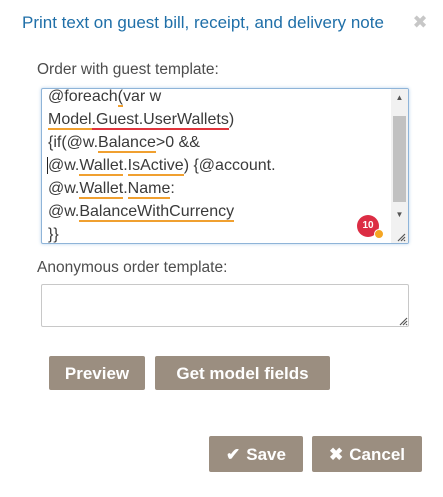 Image resolution: width=443 pixels, height=497 pixels. What do you see at coordinates (83, 96) in the screenshot?
I see `code-token: @foreach` at bounding box center [83, 96].